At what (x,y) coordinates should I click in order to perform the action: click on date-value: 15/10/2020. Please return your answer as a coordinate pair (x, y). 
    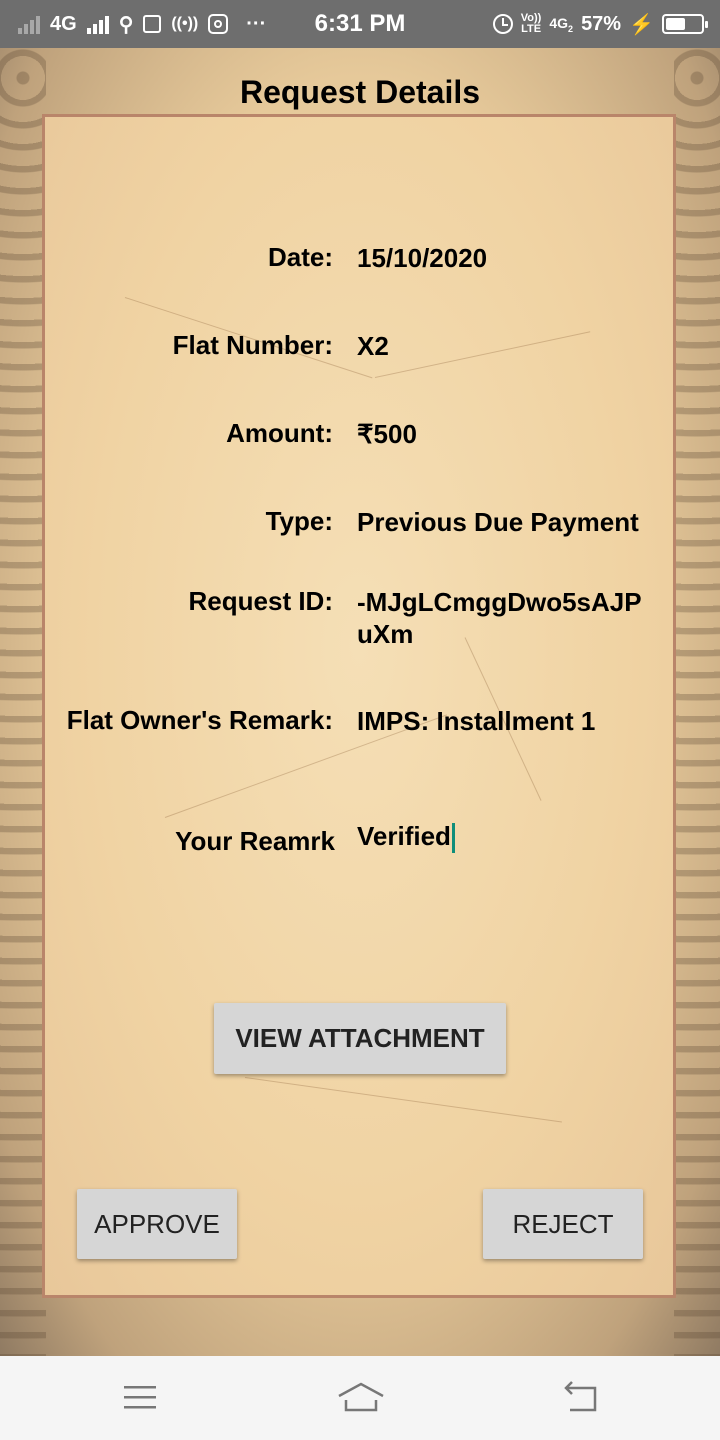
    Looking at the image, I should click on (422, 258).